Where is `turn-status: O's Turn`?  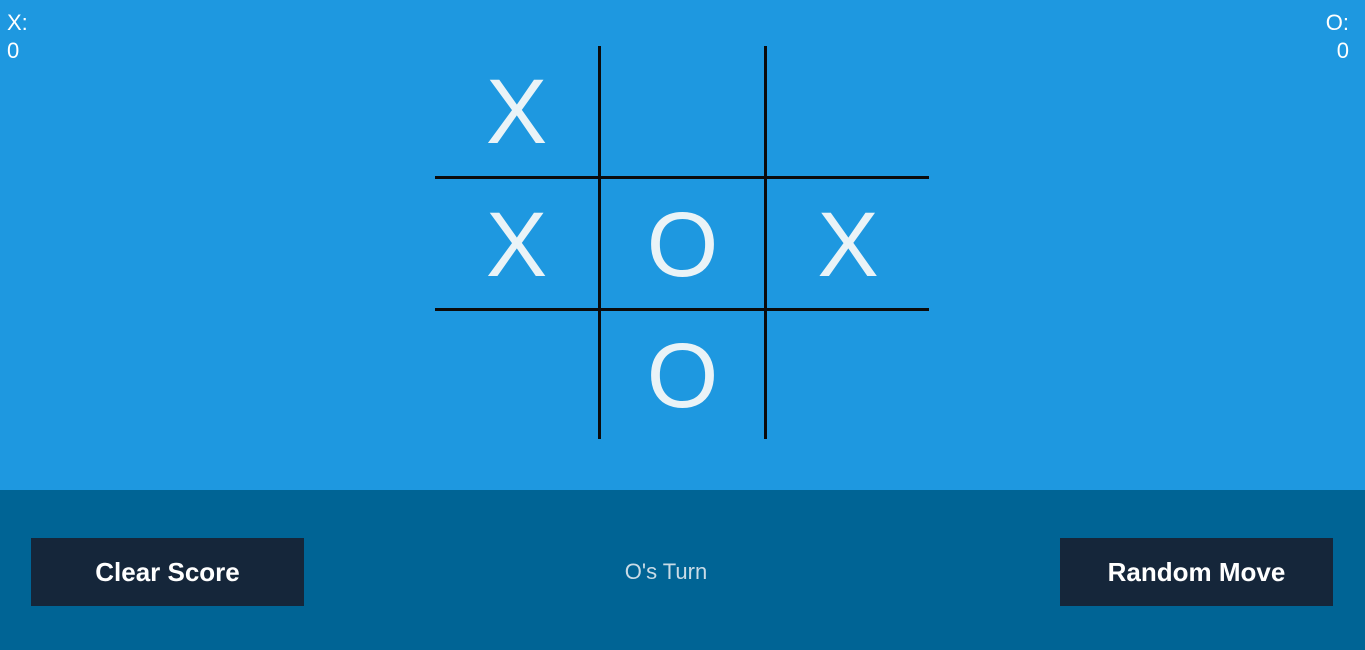 turn-status: O's Turn is located at coordinates (666, 571).